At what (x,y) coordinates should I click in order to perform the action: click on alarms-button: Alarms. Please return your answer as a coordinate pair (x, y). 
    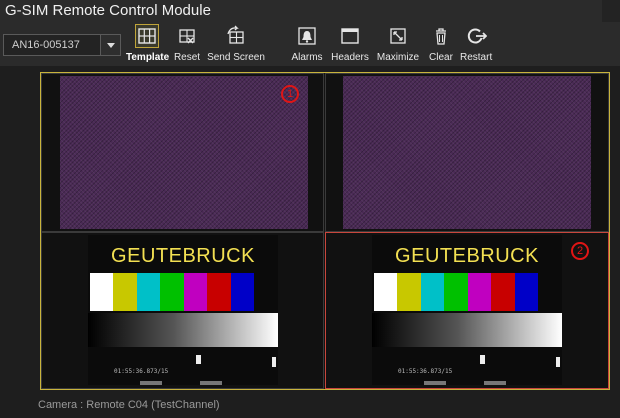
    Looking at the image, I should click on (307, 45).